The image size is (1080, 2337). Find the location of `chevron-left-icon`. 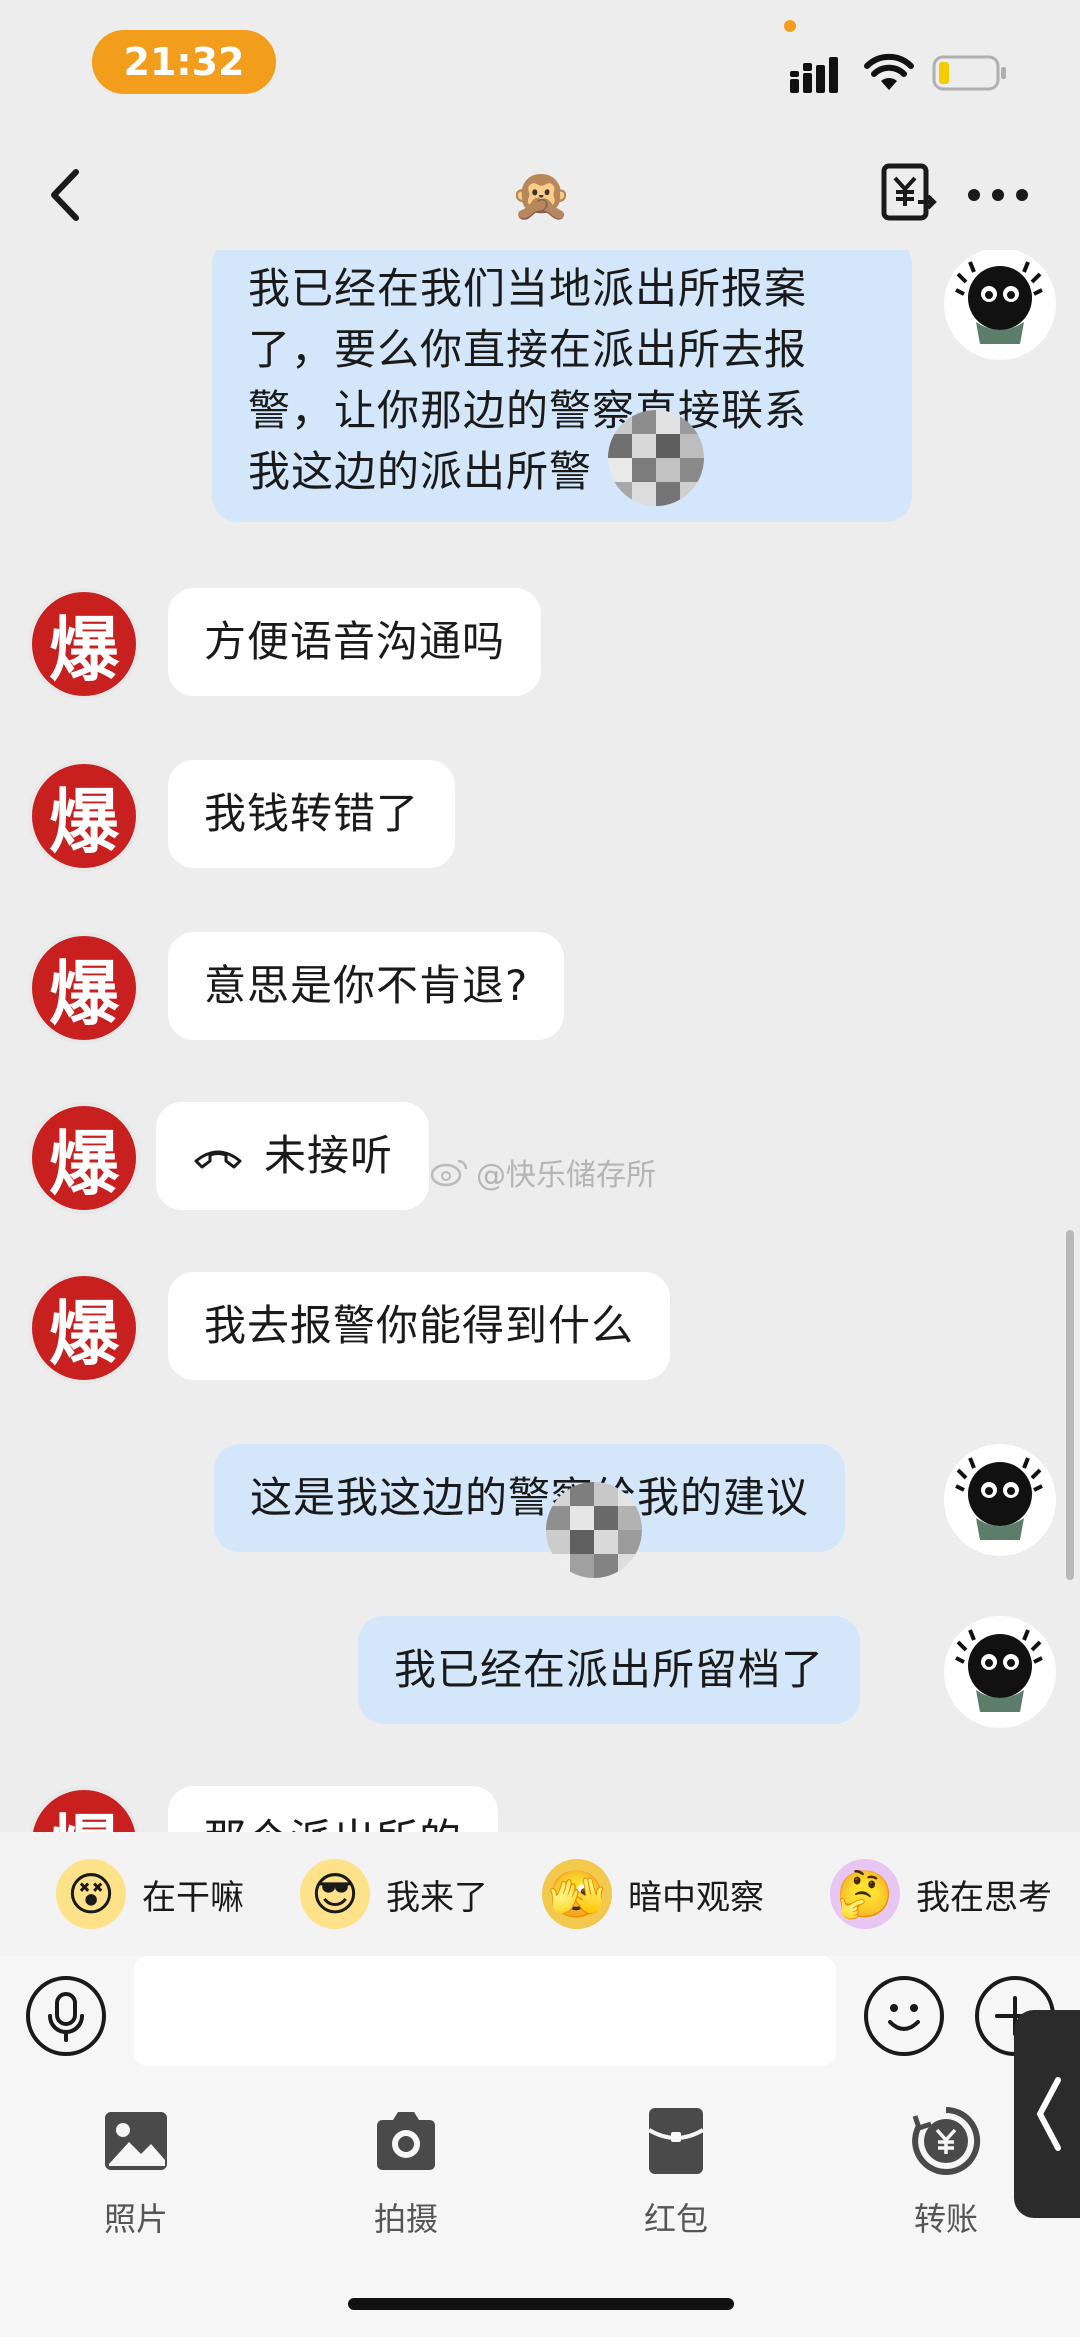

chevron-left-icon is located at coordinates (1048, 2114).